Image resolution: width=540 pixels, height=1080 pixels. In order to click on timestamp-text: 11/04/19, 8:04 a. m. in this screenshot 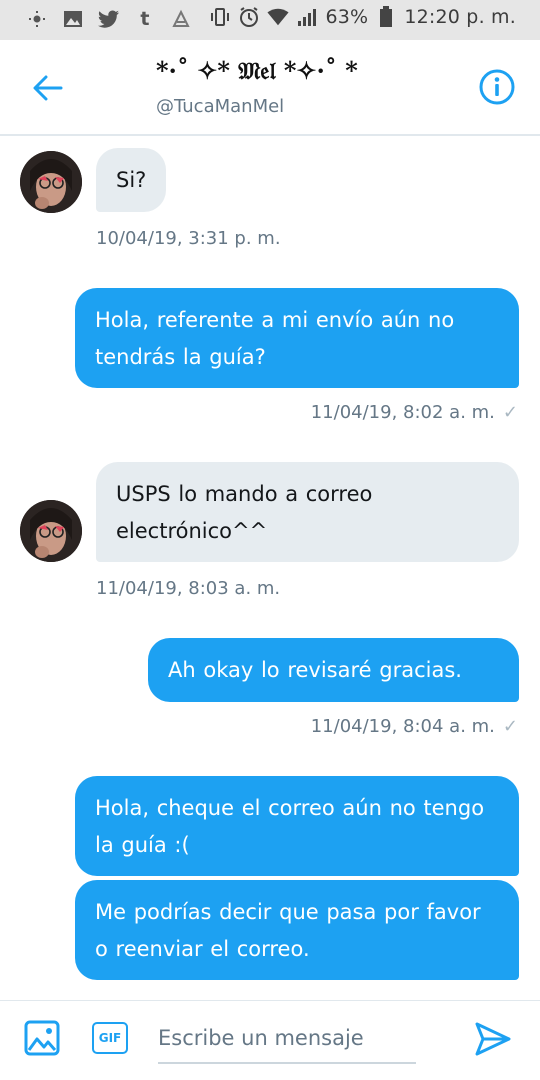, I will do `click(402, 726)`.